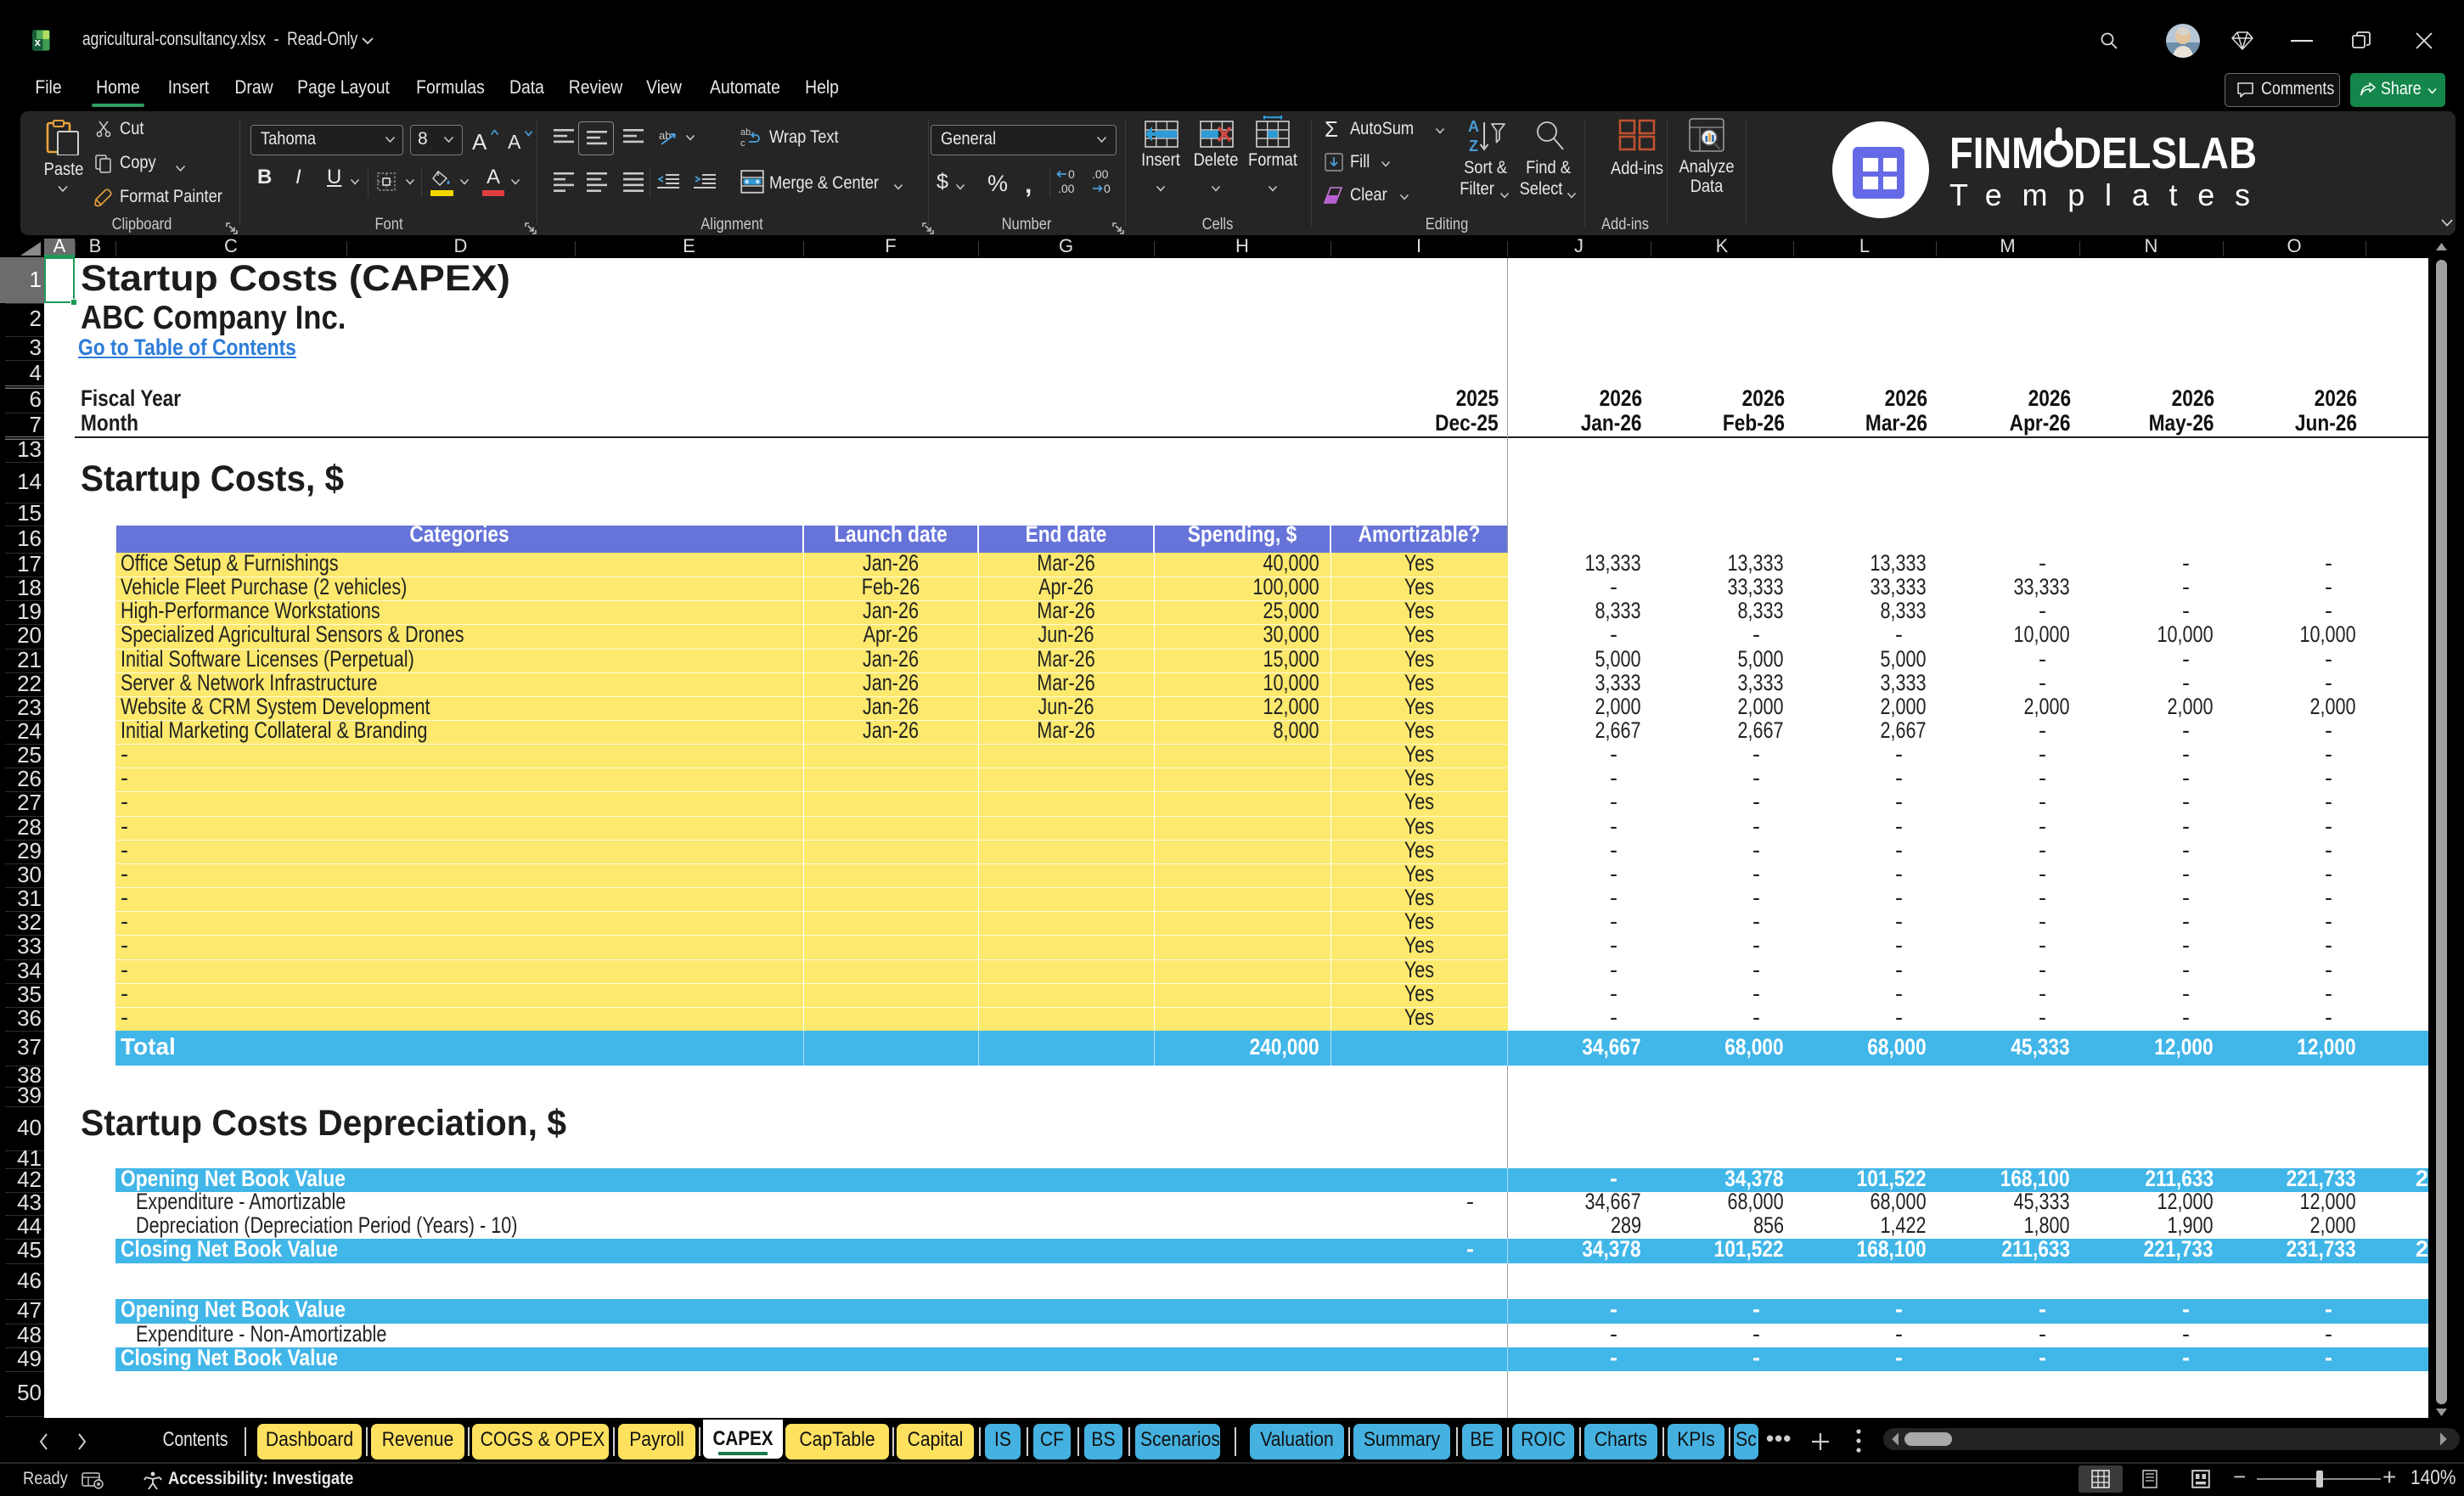 The height and width of the screenshot is (1496, 2464). I want to click on svg-text: A, so click(1473, 126).